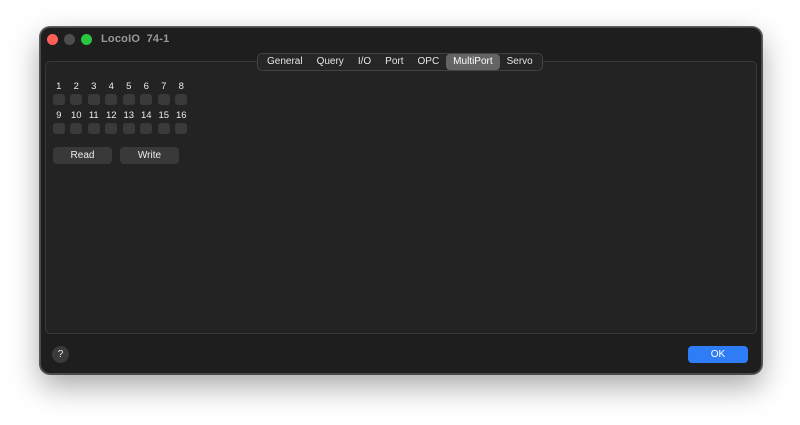 This screenshot has height=425, width=800. I want to click on tab-opc: OPC, so click(429, 62).